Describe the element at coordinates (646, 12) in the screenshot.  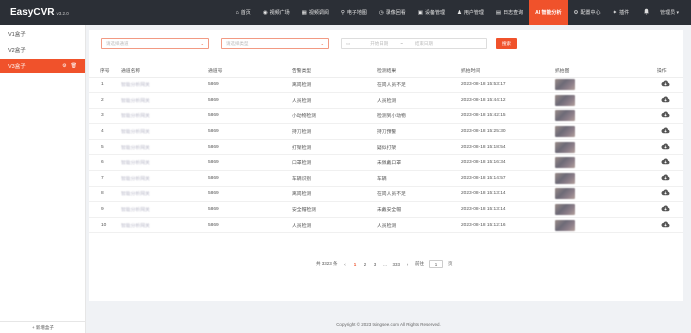
I see `bell-icon` at that location.